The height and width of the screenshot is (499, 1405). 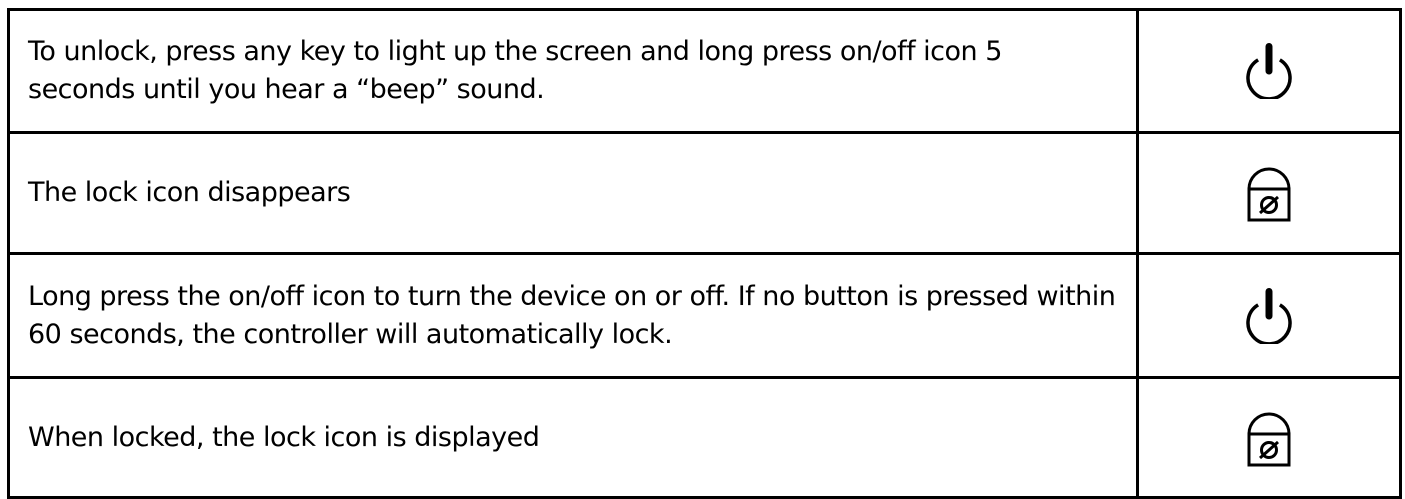 I want to click on row-3-icon-cell, so click(x=1269, y=315).